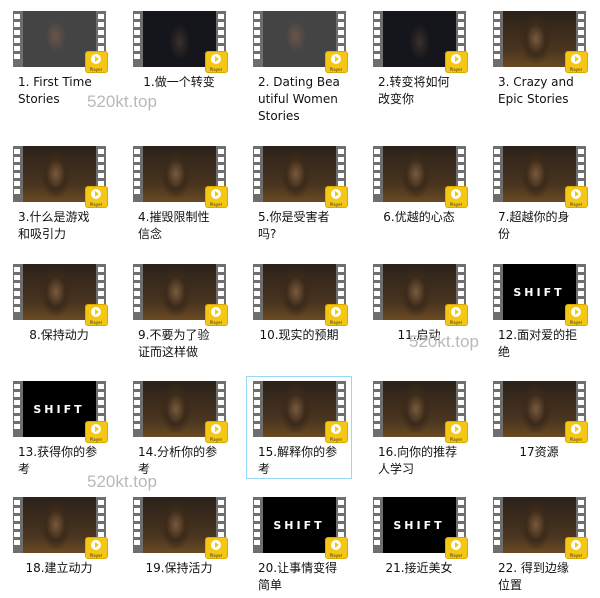  I want to click on video-thumbnail: SHIFT Player, so click(60, 412).